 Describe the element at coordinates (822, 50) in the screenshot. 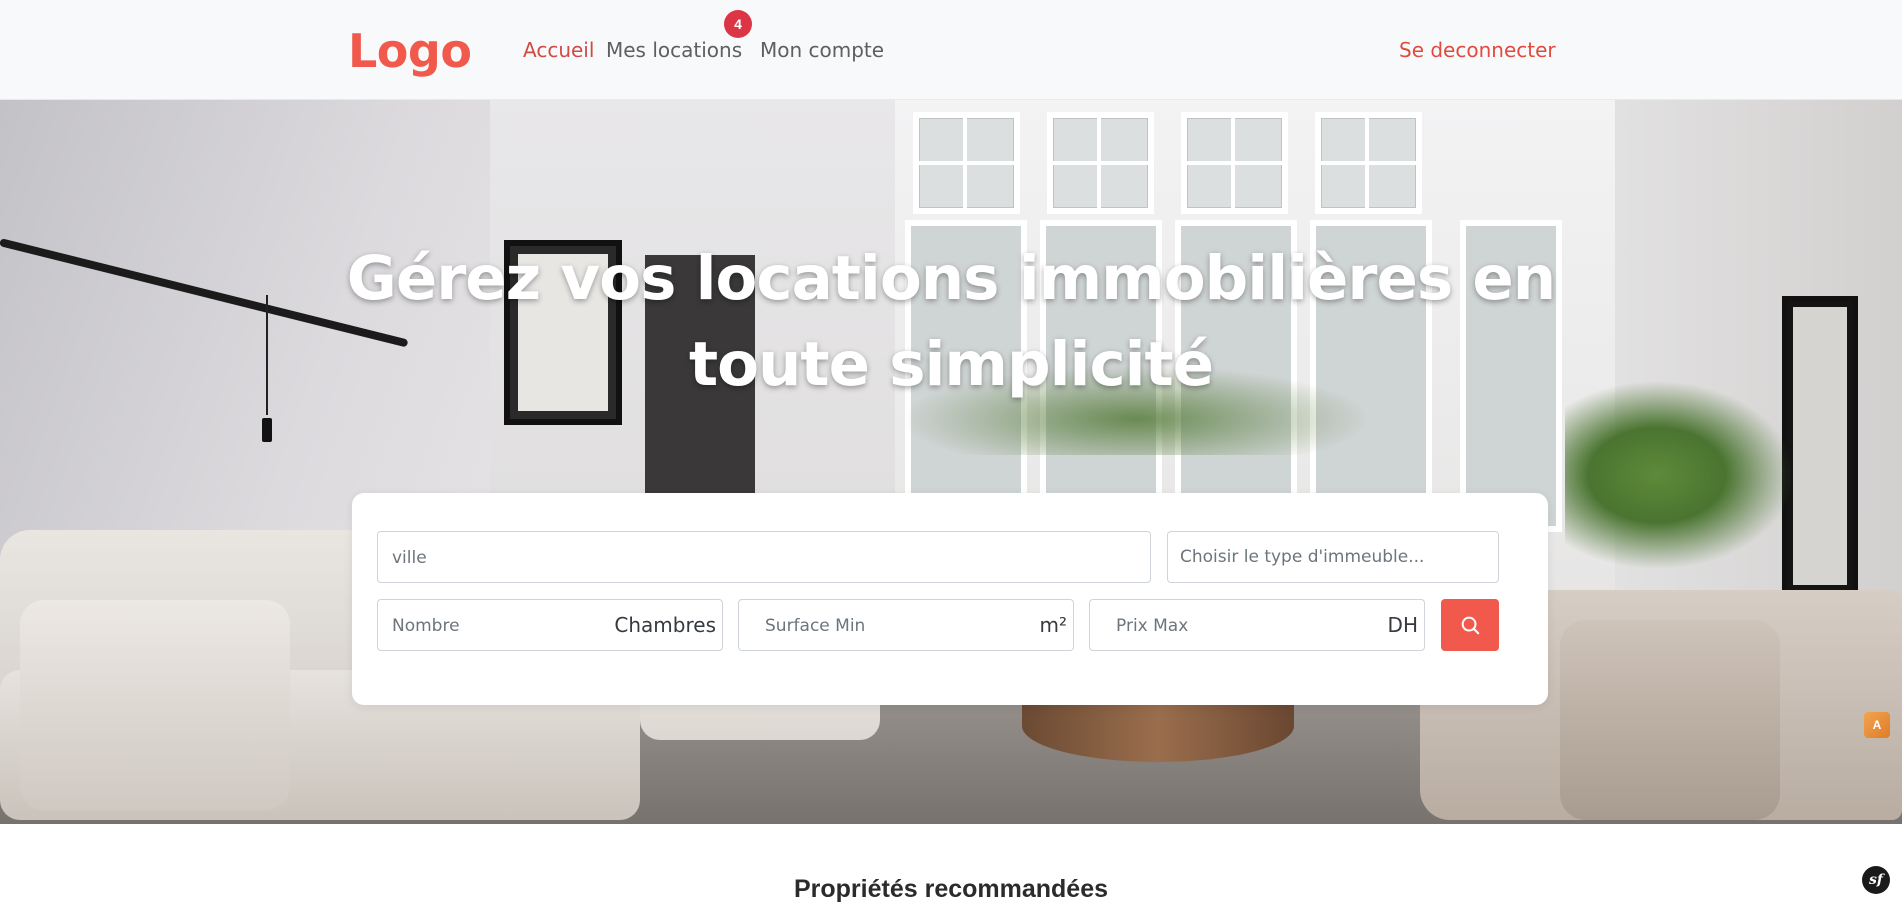

I see `nav-link-mon-compte: Mon compte` at that location.